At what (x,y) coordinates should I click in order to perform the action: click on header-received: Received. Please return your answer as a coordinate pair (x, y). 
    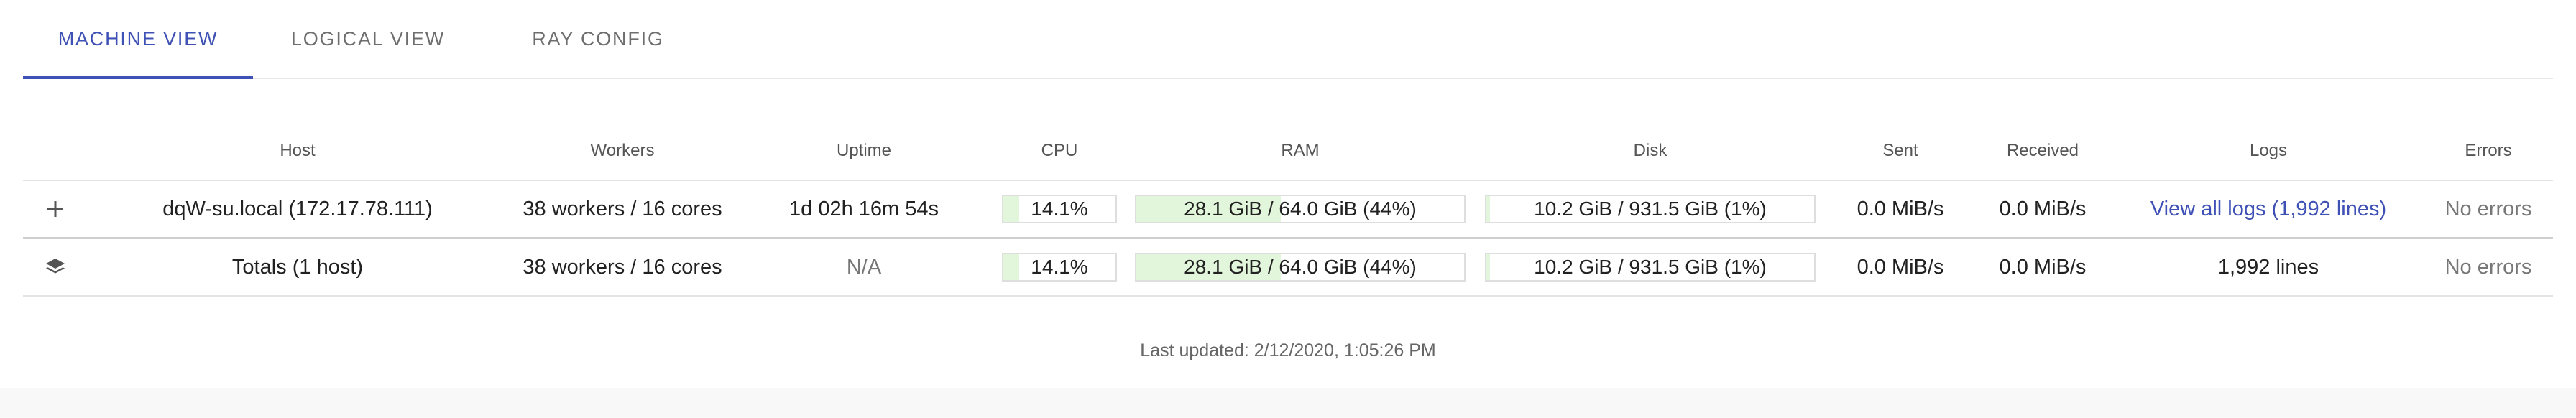
    Looking at the image, I should click on (2042, 150).